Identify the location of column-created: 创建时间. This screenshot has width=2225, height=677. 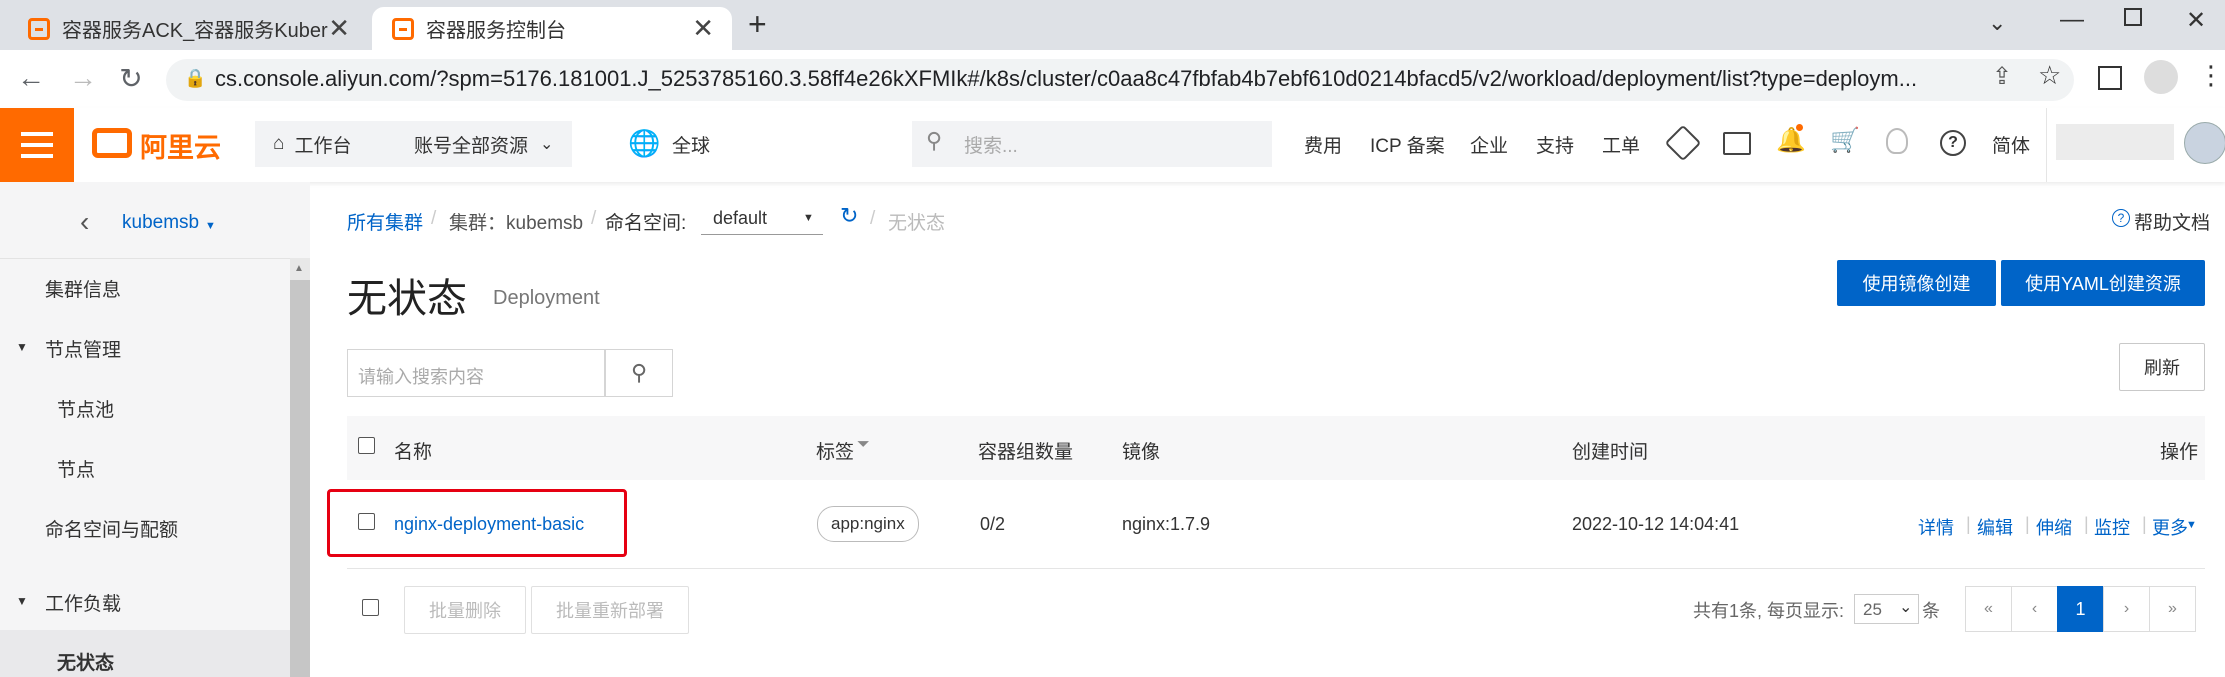
(1610, 452).